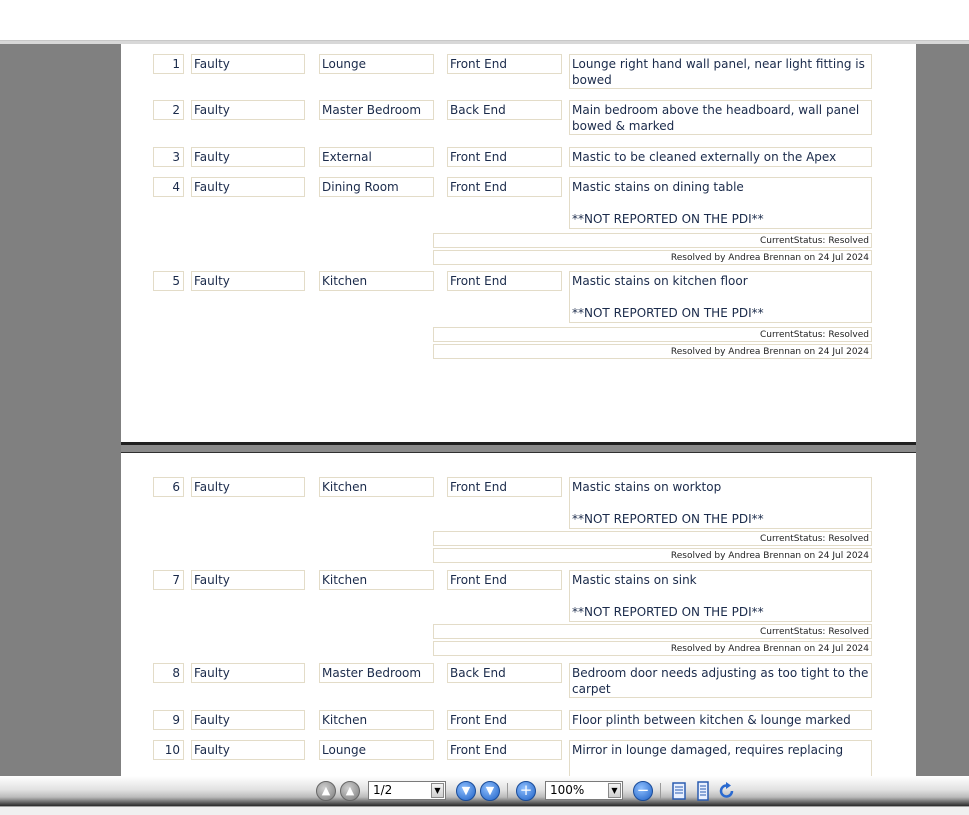  Describe the element at coordinates (168, 64) in the screenshot. I see `row-number: 1` at that location.